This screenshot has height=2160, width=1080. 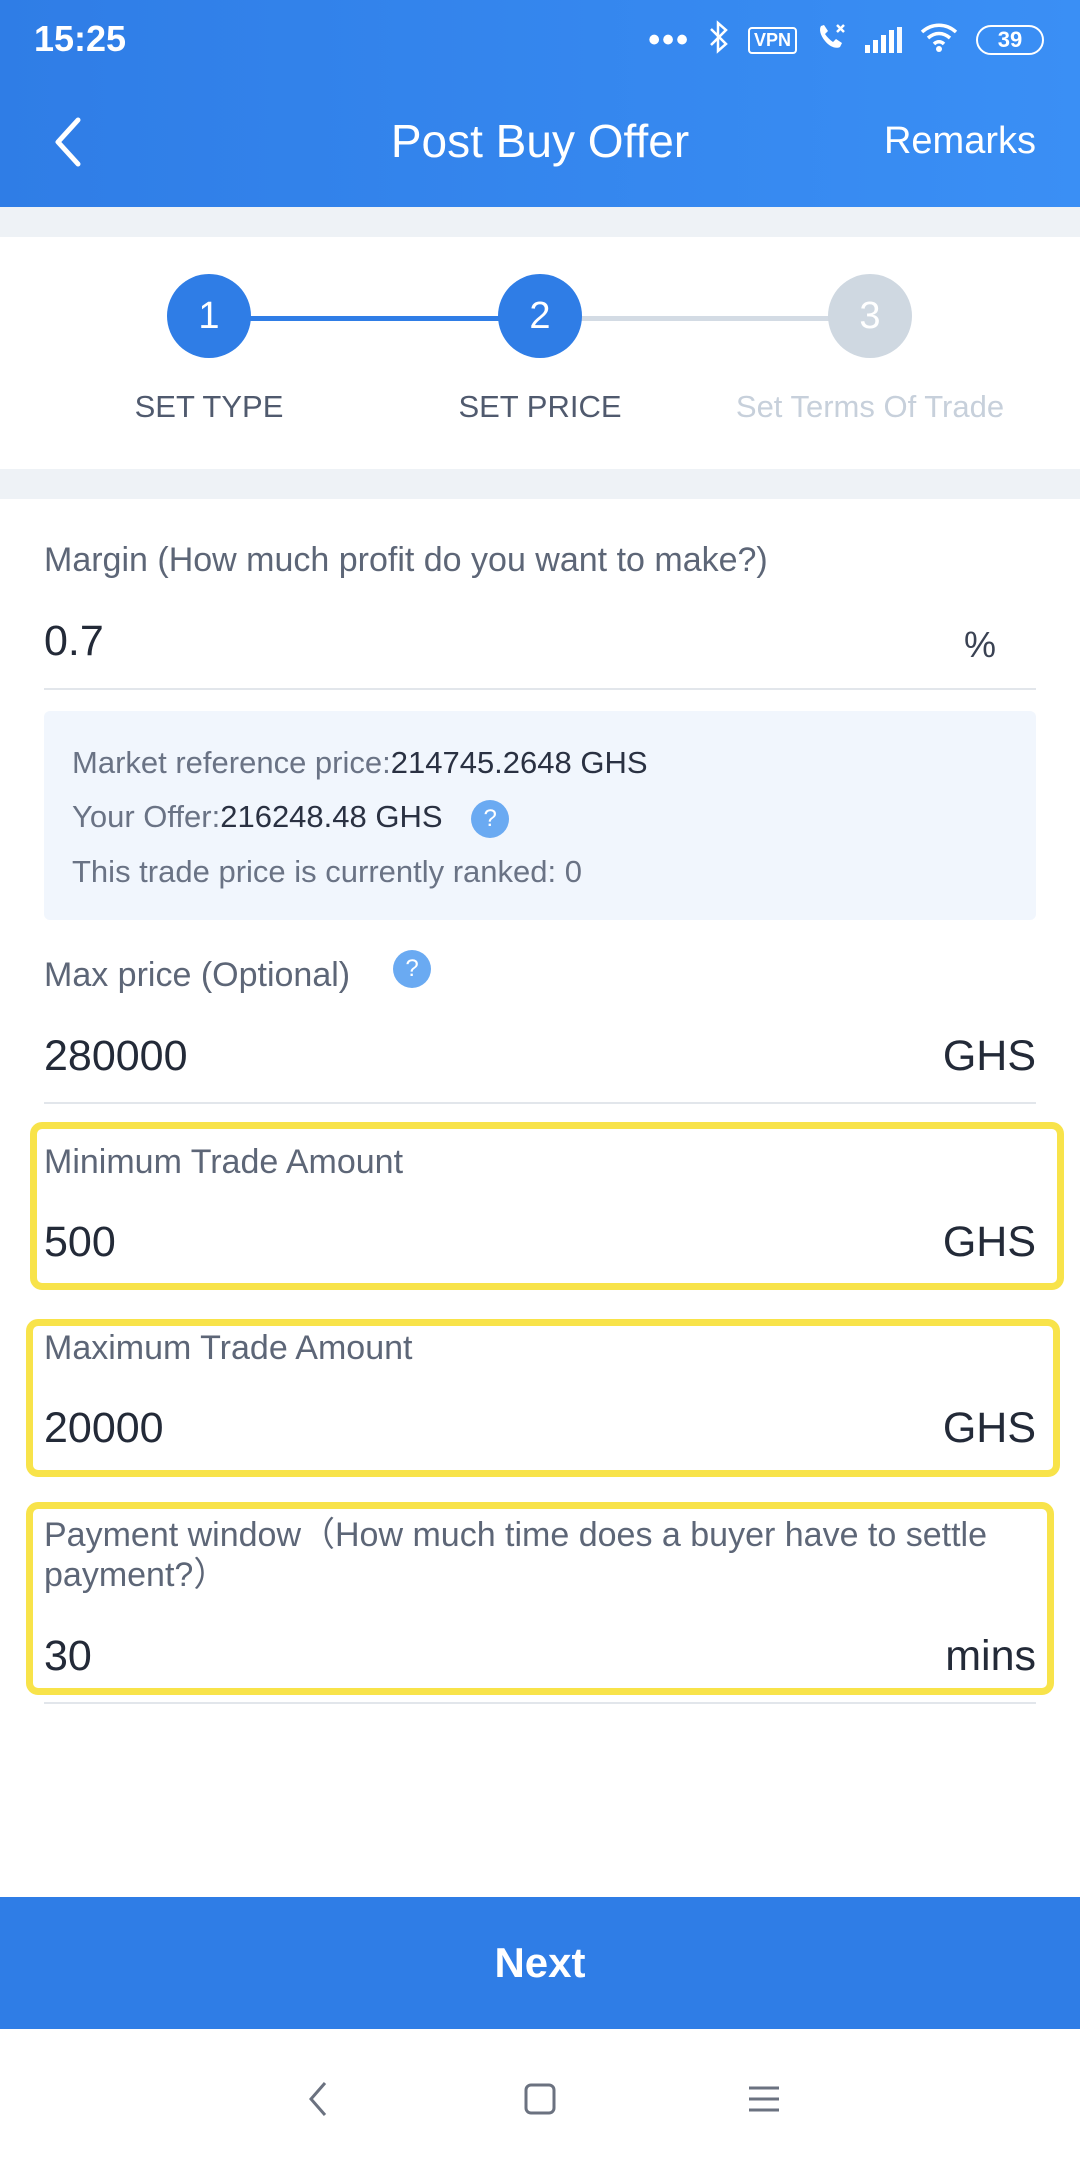 What do you see at coordinates (989, 1428) in the screenshot?
I see `max-trade-unit: GHS` at bounding box center [989, 1428].